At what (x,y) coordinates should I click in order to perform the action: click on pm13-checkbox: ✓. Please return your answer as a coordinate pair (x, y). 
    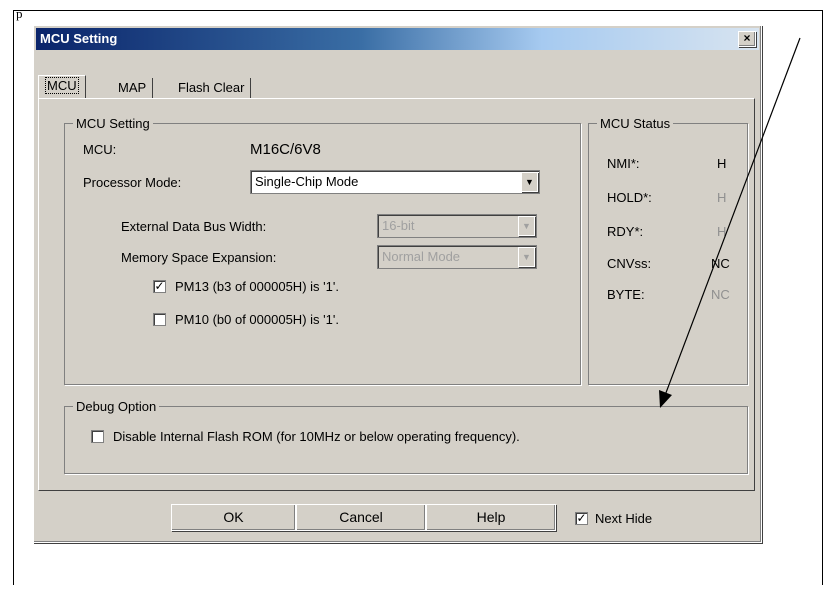
    Looking at the image, I should click on (159, 286).